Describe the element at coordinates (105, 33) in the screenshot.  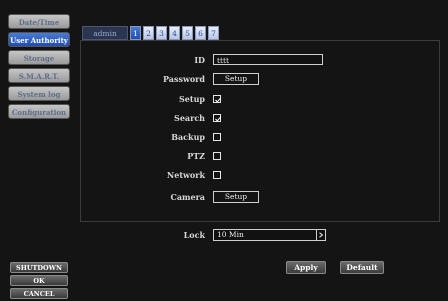
I see `tab-admin: admin` at that location.